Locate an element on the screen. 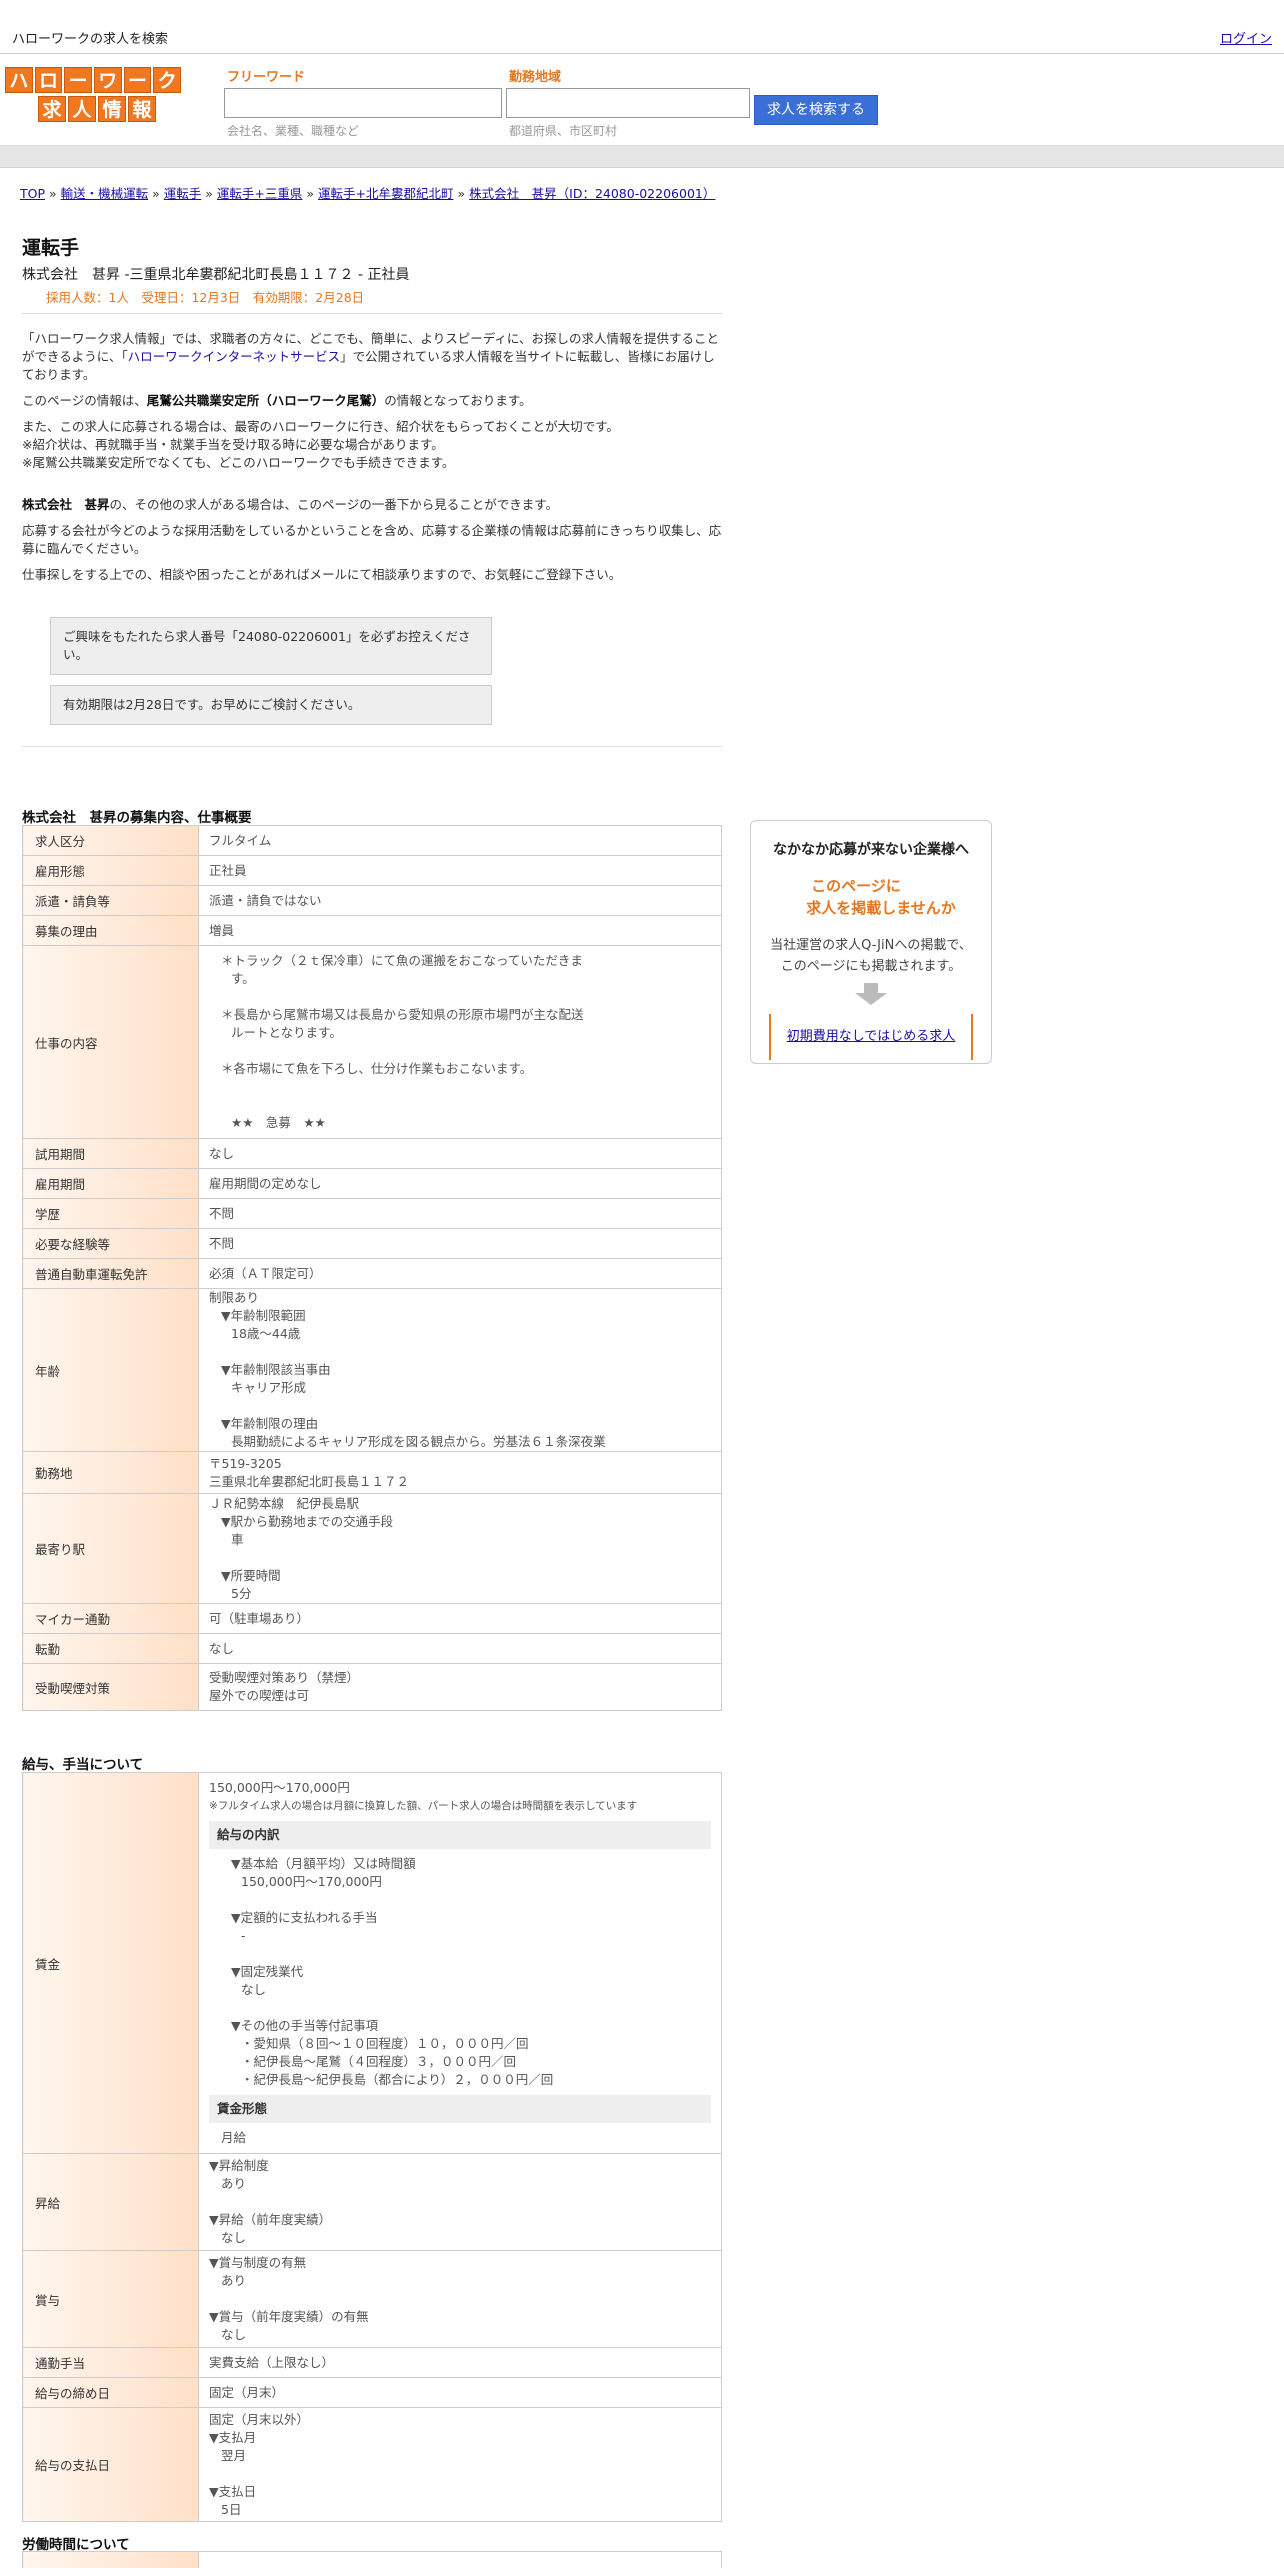 The image size is (1284, 2568). table-row: 転勤 なし is located at coordinates (372, 1648).